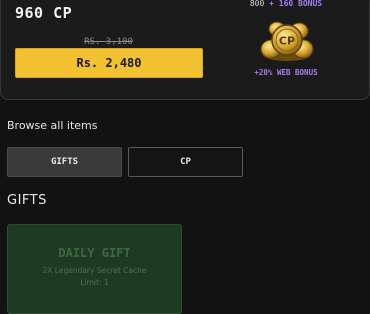 This screenshot has width=370, height=314. What do you see at coordinates (52, 125) in the screenshot?
I see `browse-title: Browse all items` at bounding box center [52, 125].